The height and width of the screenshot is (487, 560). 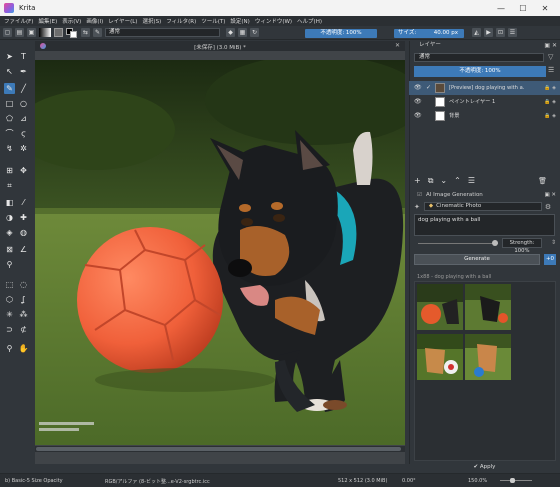 What do you see at coordinates (523, 8) in the screenshot?
I see `maximize-button: ☐` at bounding box center [523, 8].